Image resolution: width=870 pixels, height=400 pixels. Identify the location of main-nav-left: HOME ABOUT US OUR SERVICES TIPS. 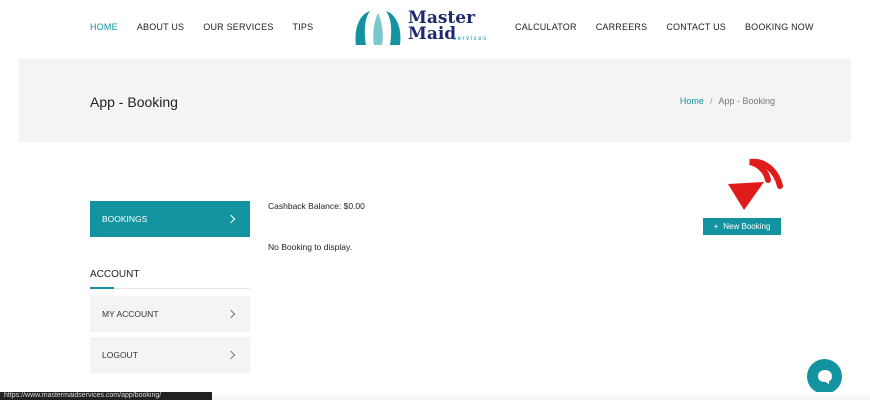
(211, 27).